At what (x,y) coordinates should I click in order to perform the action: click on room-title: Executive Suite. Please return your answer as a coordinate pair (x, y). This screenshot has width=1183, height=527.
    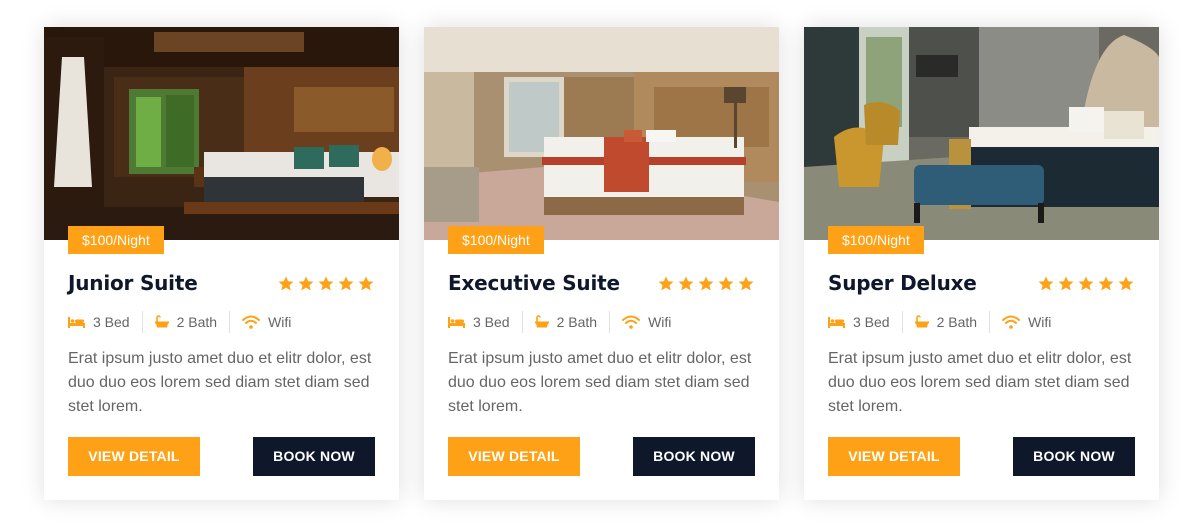
    Looking at the image, I should click on (534, 283).